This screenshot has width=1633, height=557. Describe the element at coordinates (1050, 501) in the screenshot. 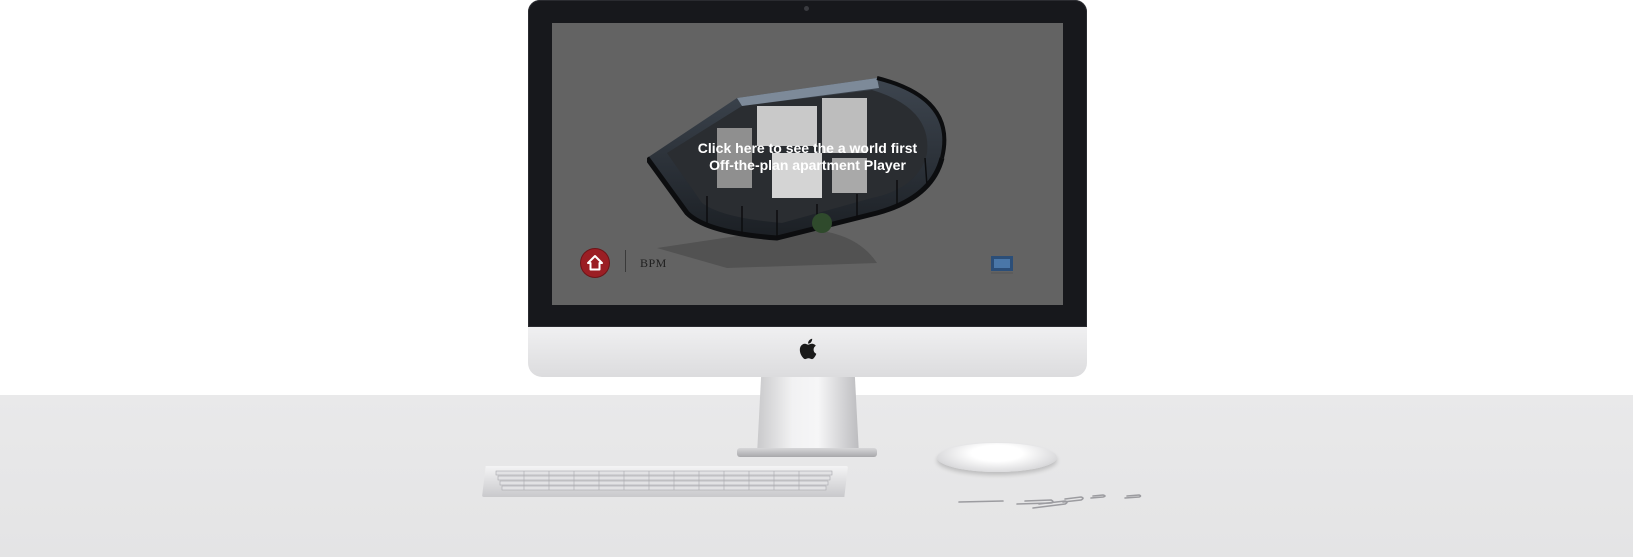

I see `paperclips-image` at that location.